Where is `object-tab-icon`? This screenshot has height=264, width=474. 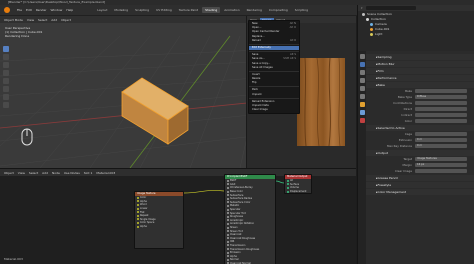
object-tab-icon is located at coordinates (362, 104).